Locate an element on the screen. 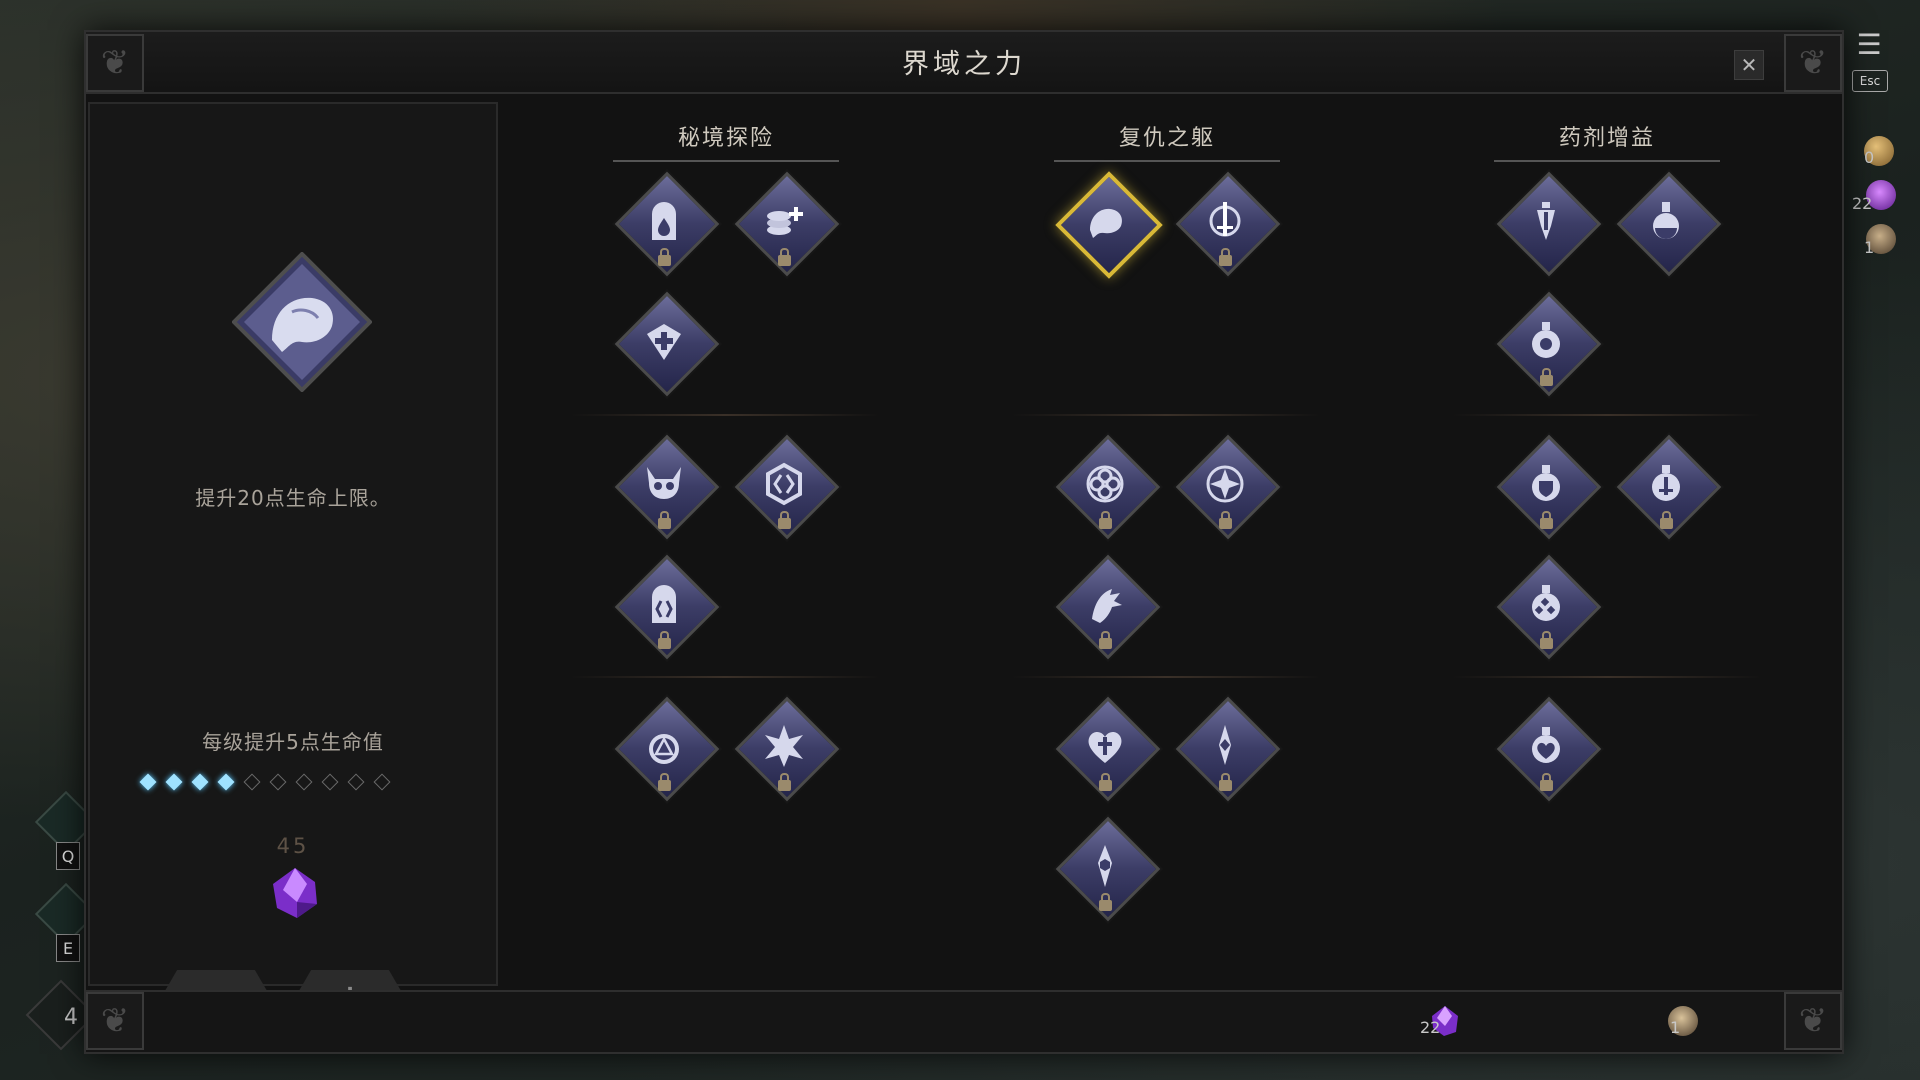  talent-description: 提升20点生命上限。 is located at coordinates (293, 498).